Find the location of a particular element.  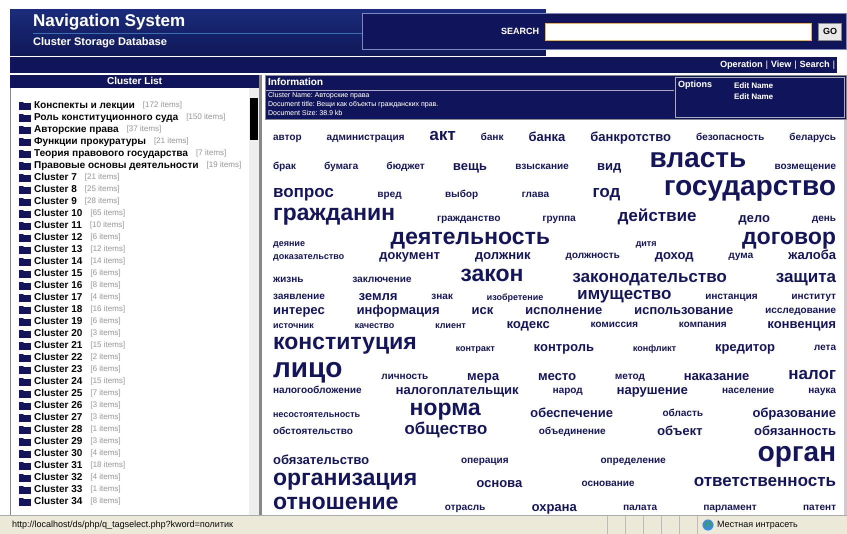

cluster-item: Роль конституционного суда [150 items] is located at coordinates (134, 117).